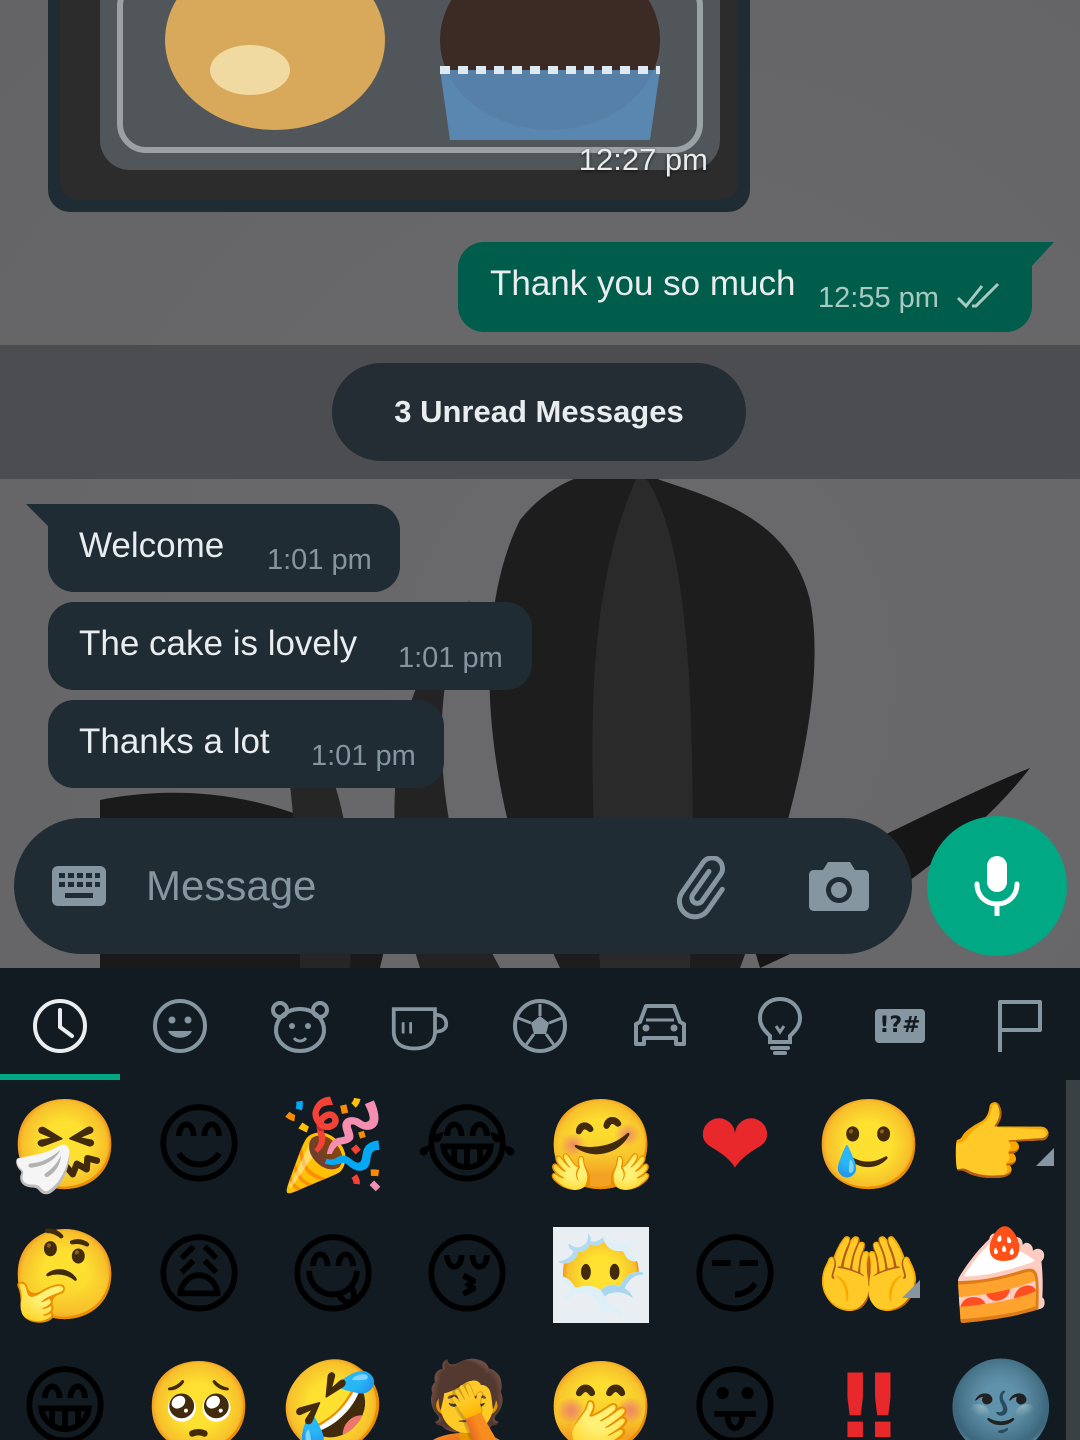 This screenshot has width=1080, height=1440. Describe the element at coordinates (601, 1145) in the screenshot. I see `emoji-hugging: 🤗` at that location.